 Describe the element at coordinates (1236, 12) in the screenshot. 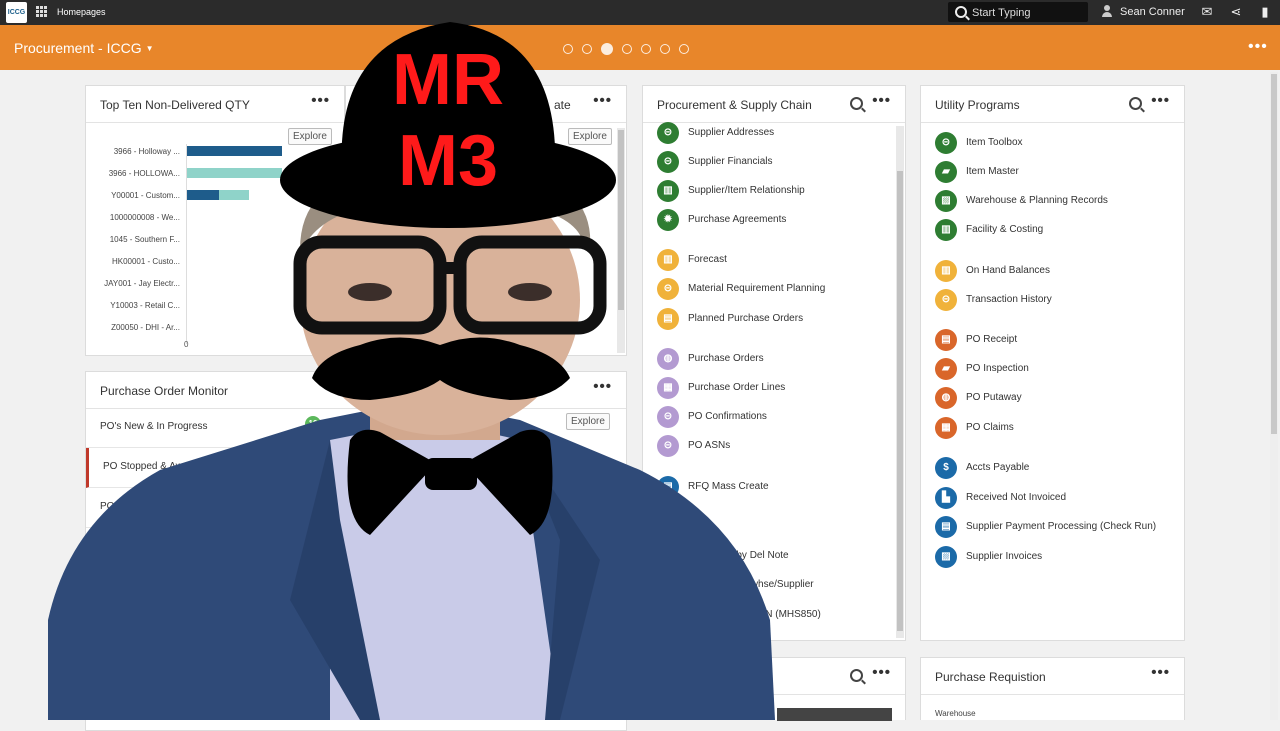

I see `share-icon: ⋖` at that location.